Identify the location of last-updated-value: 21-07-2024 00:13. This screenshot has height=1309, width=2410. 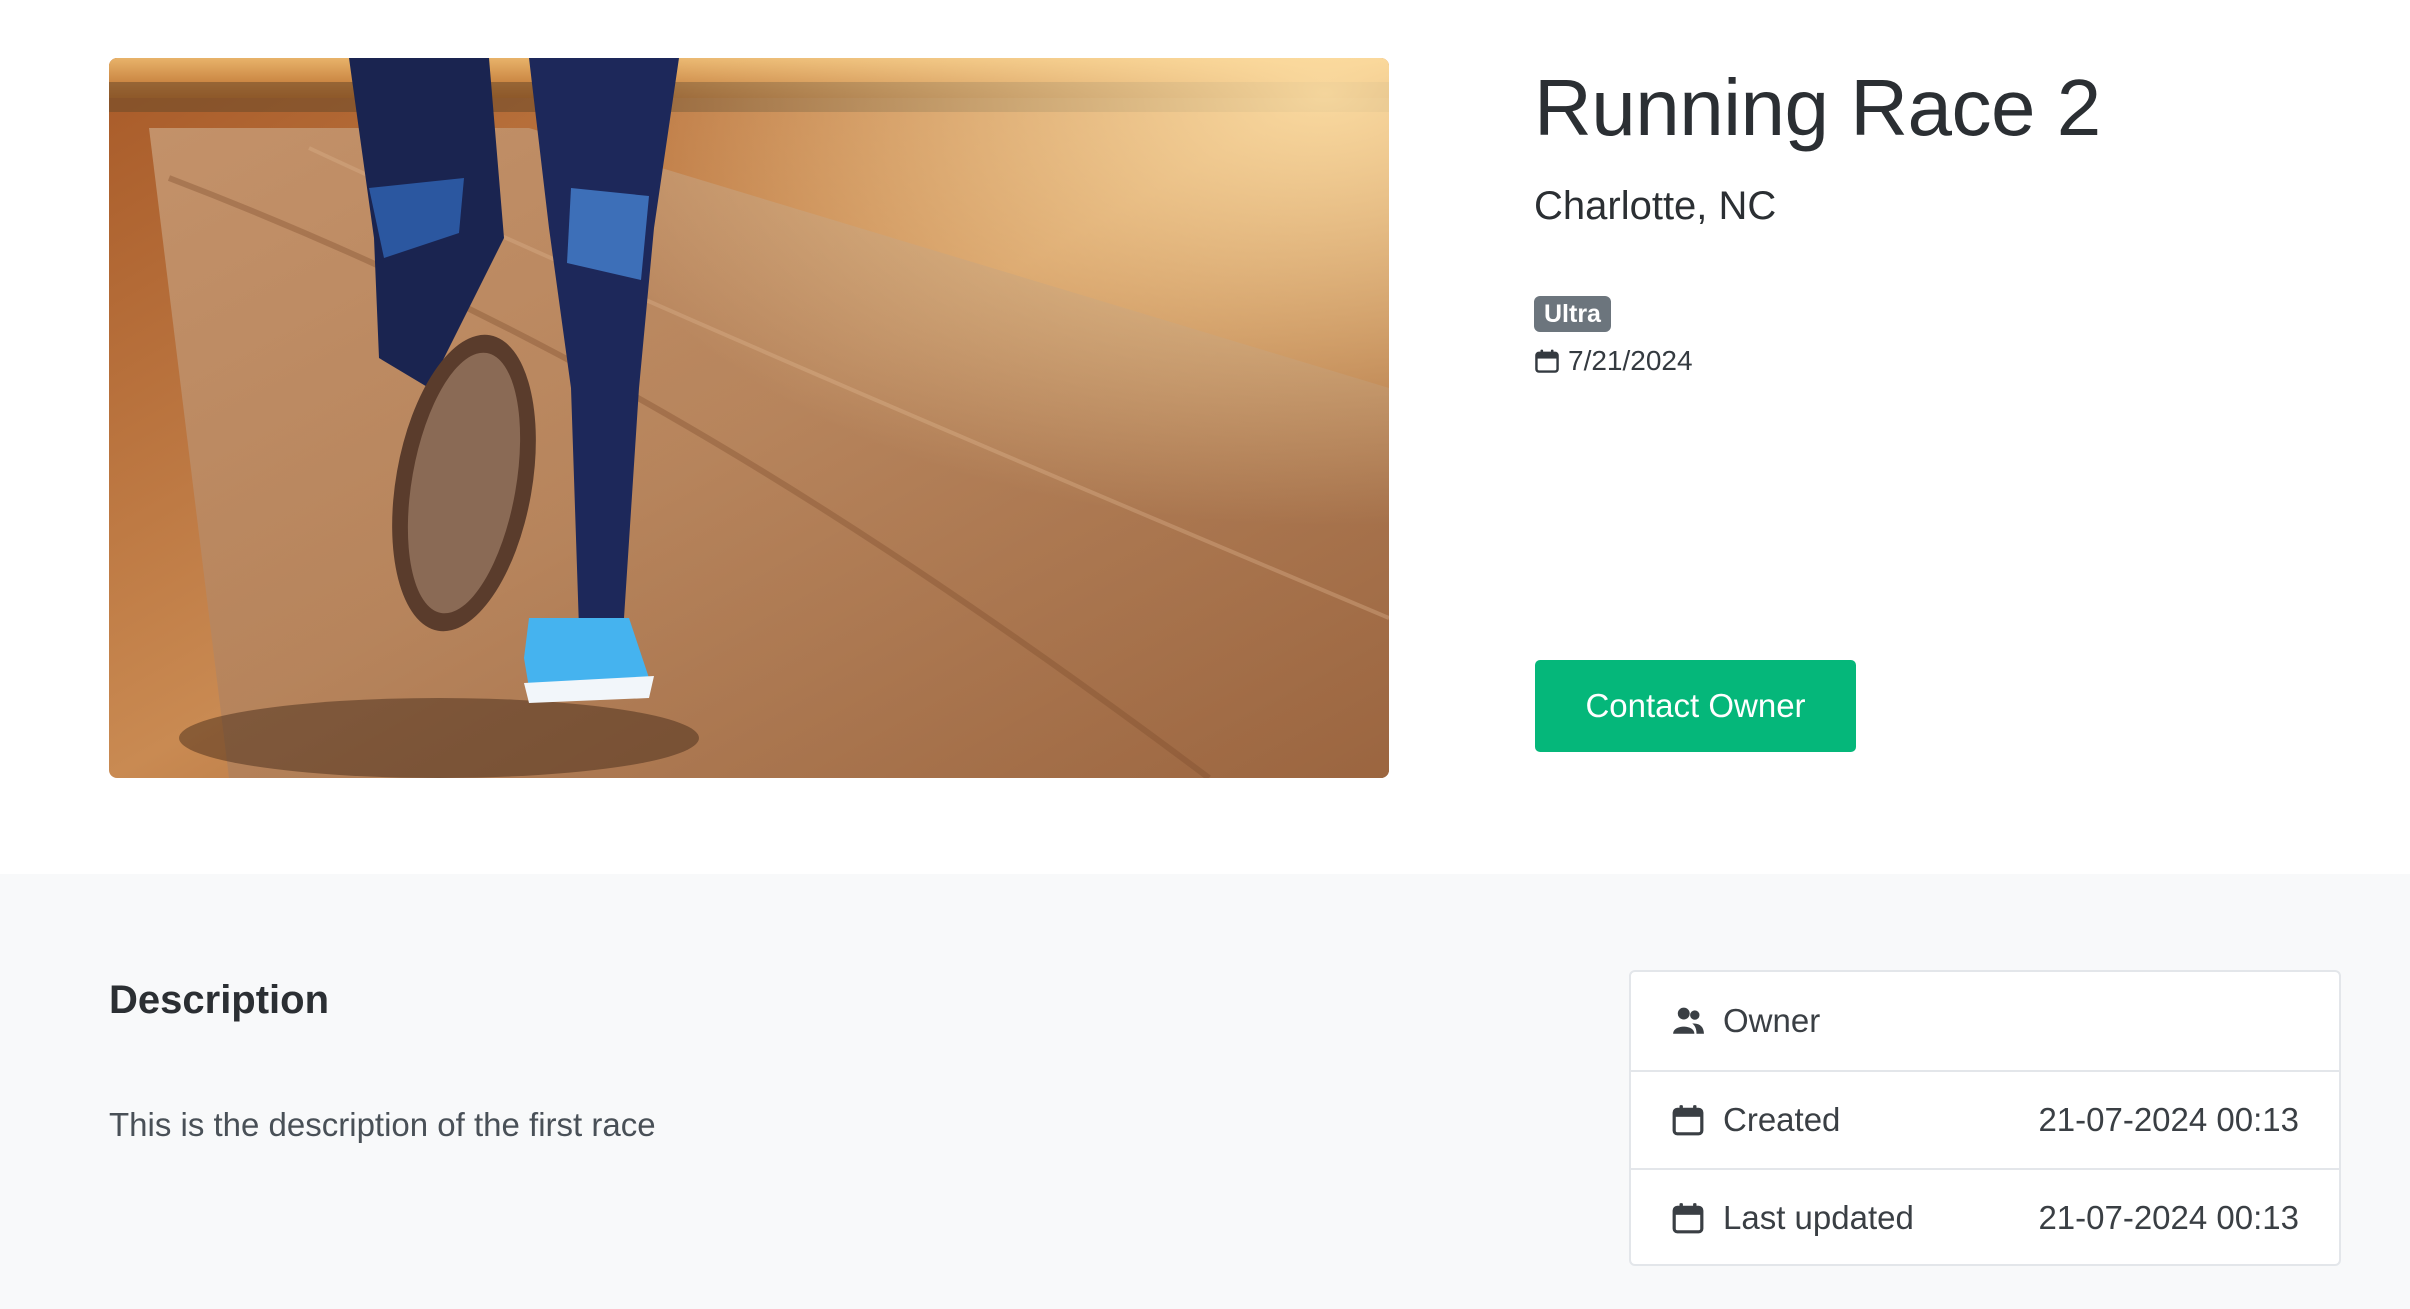
(2168, 1217).